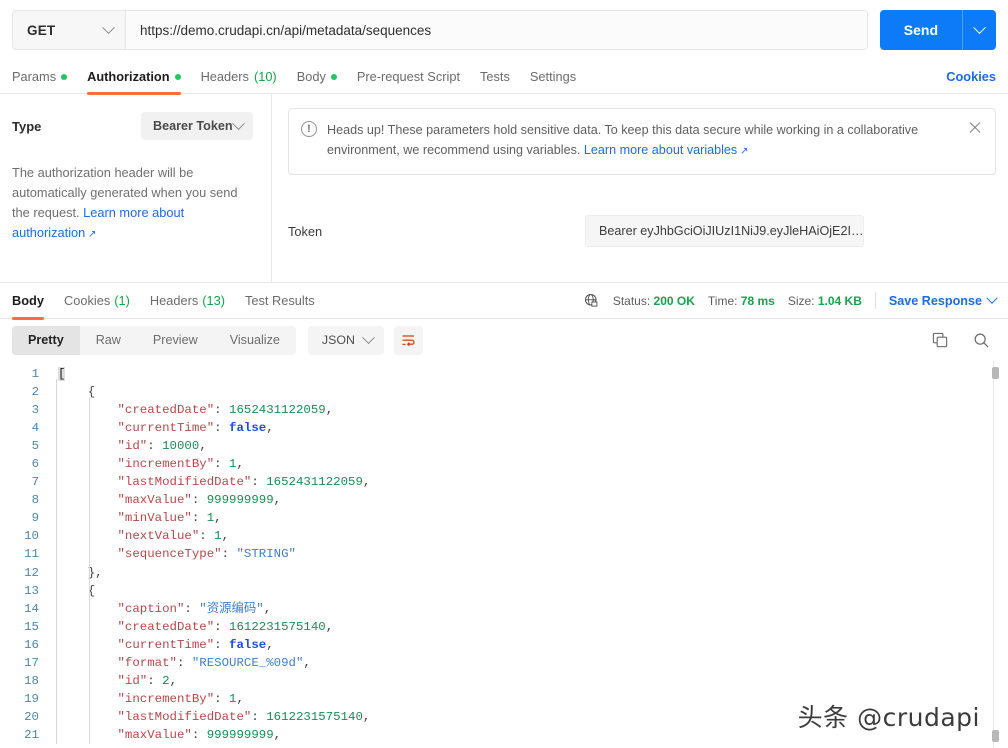 Image resolution: width=1008 pixels, height=748 pixels. What do you see at coordinates (940, 340) in the screenshot?
I see `copy-icon` at bounding box center [940, 340].